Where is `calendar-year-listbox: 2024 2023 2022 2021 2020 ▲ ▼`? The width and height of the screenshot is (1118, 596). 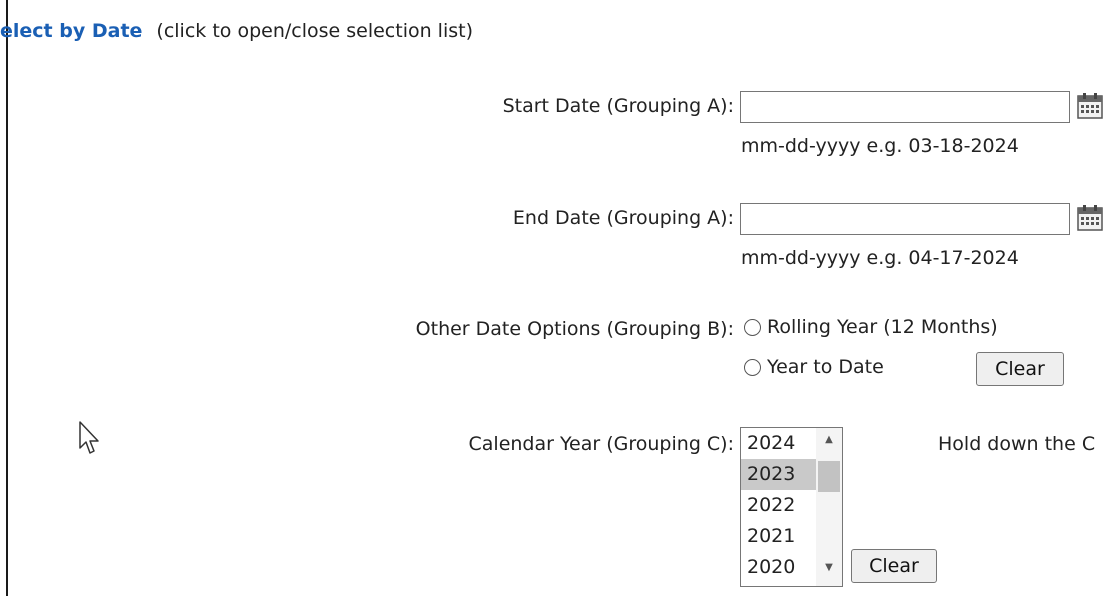
calendar-year-listbox: 2024 2023 2022 2021 2020 ▲ ▼ is located at coordinates (791, 507).